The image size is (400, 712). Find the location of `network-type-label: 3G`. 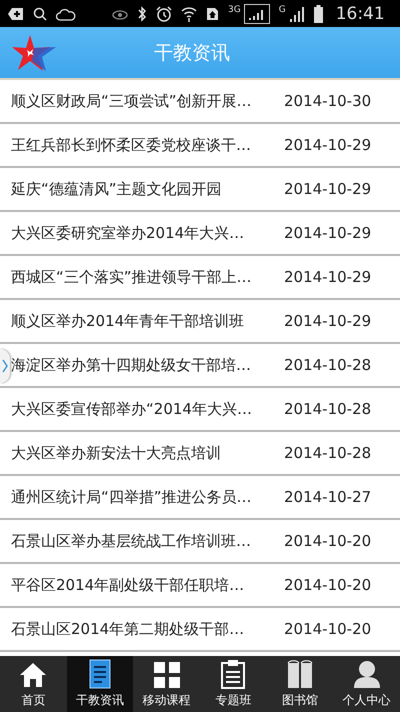

network-type-label: 3G is located at coordinates (234, 10).